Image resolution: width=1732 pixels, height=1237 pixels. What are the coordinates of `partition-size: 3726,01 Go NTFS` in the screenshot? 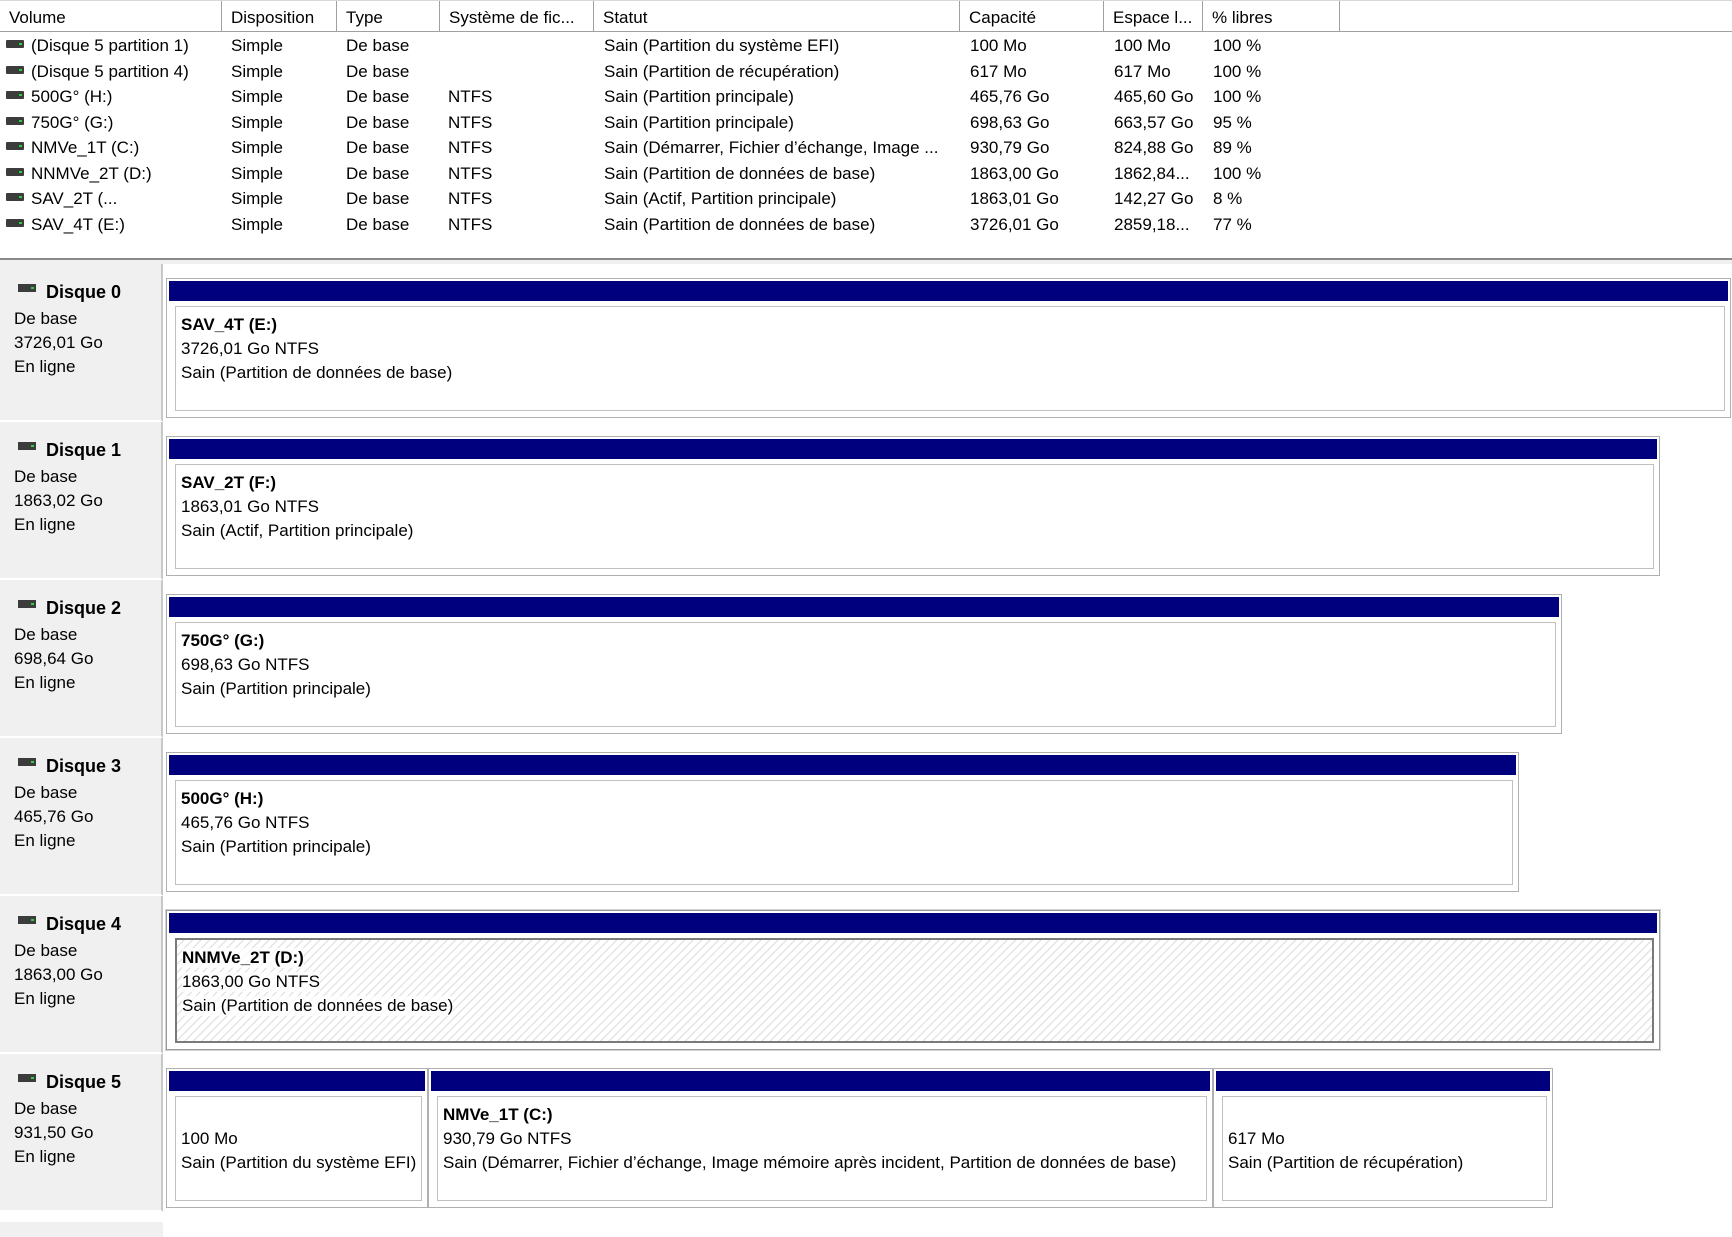 It's located at (250, 348).